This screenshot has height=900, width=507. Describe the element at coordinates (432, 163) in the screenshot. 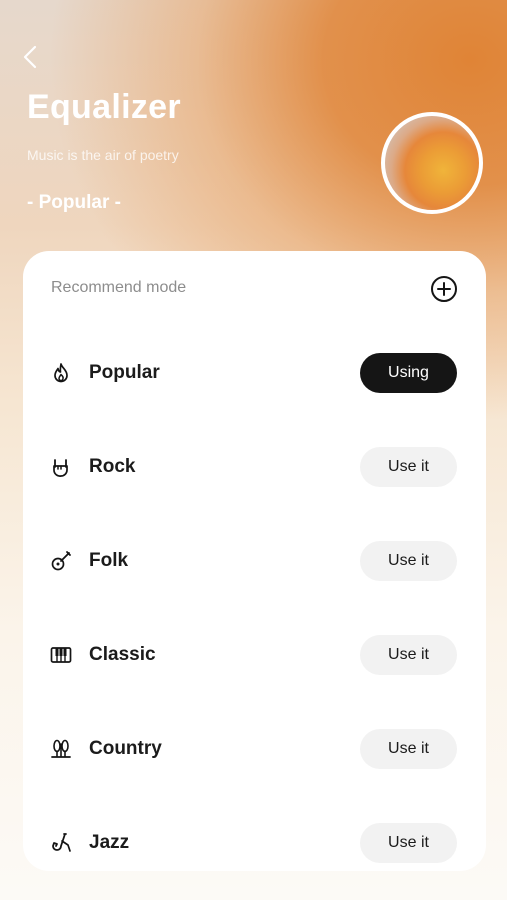

I see `album-cover` at that location.